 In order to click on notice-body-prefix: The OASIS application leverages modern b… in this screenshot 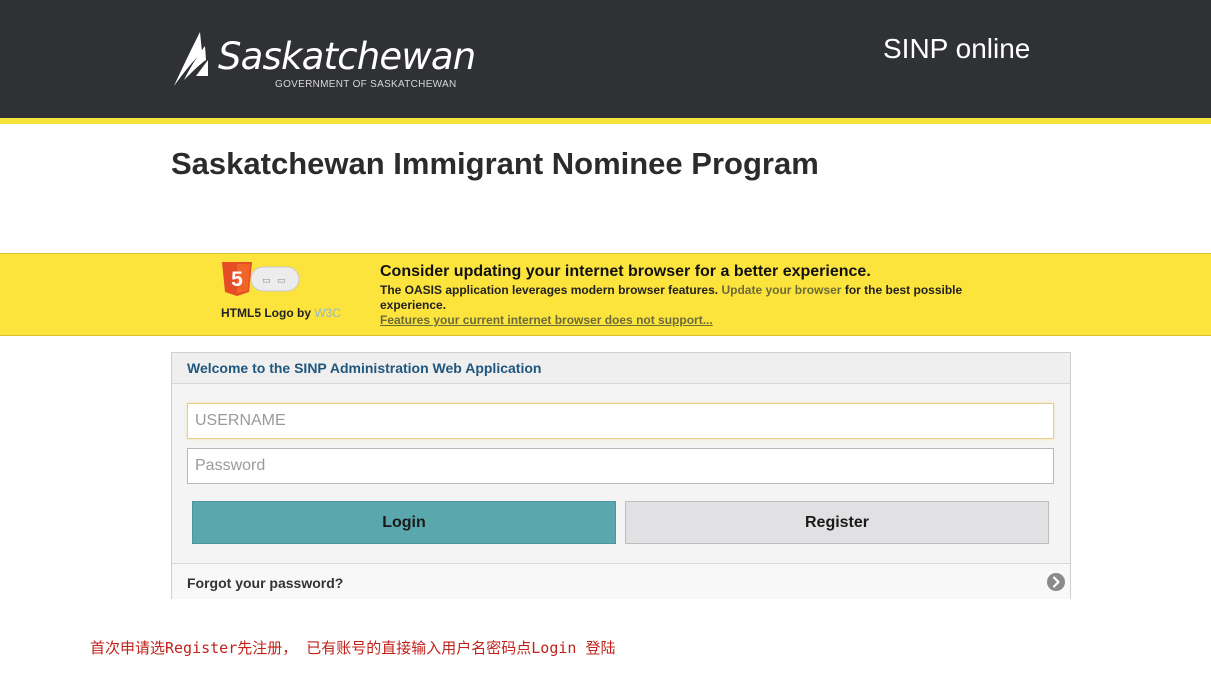, I will do `click(549, 290)`.